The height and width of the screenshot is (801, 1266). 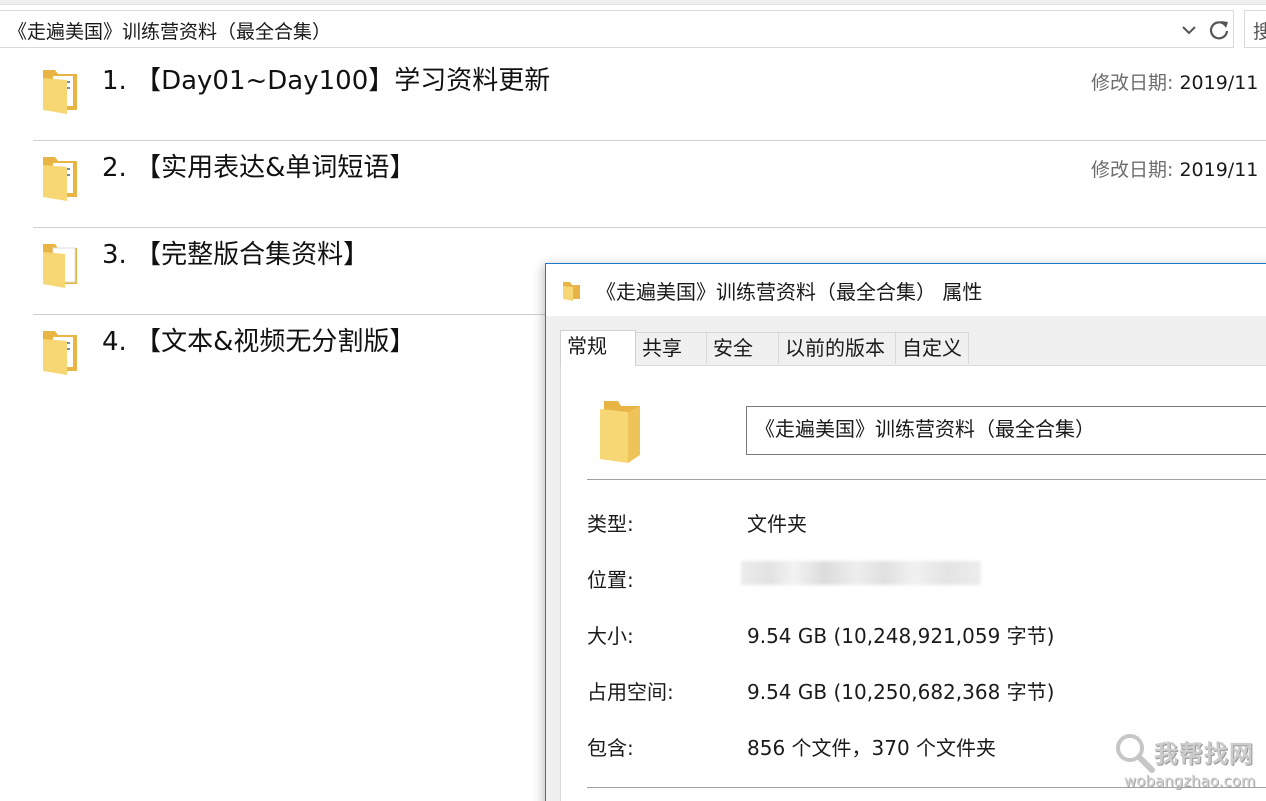 What do you see at coordinates (258, 165) in the screenshot?
I see `folder-name: 2. 【实用表达&单词短语】` at bounding box center [258, 165].